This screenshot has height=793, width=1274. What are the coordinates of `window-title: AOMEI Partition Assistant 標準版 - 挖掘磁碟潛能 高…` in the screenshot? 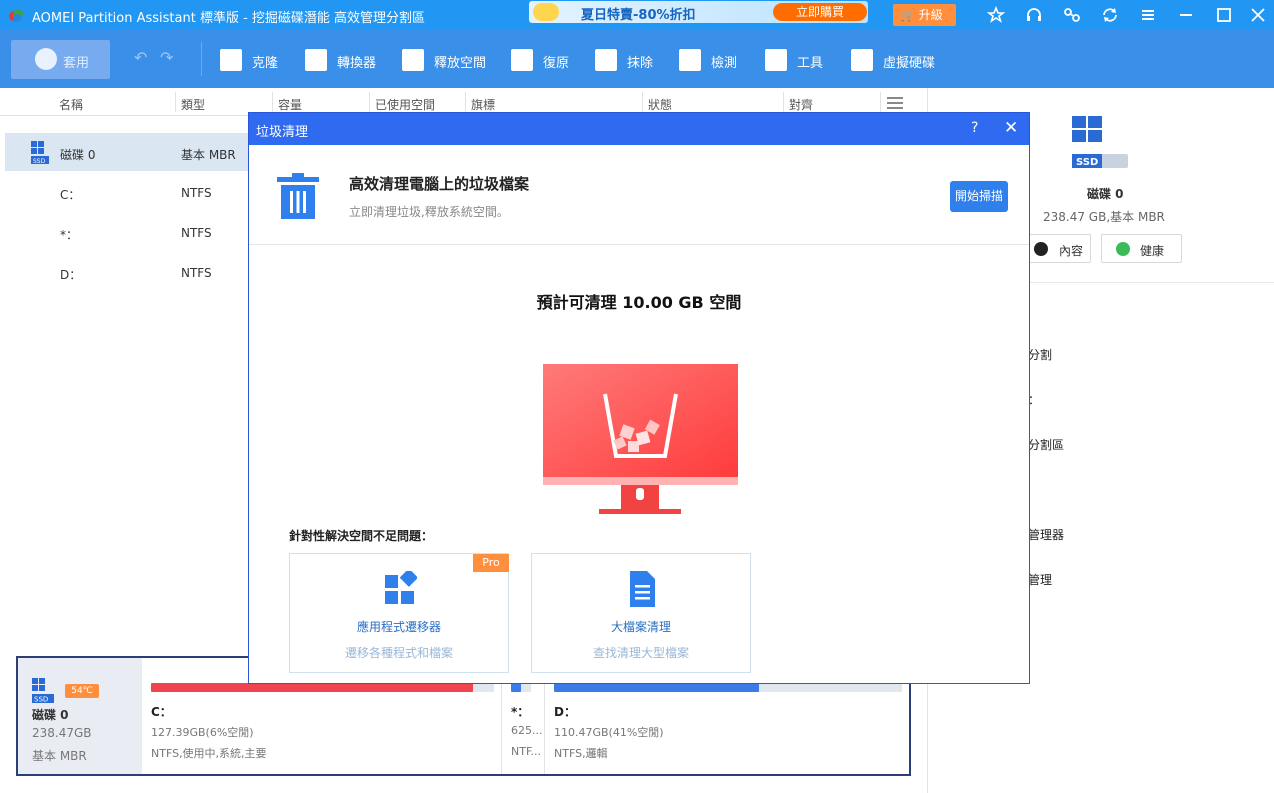 It's located at (229, 18).